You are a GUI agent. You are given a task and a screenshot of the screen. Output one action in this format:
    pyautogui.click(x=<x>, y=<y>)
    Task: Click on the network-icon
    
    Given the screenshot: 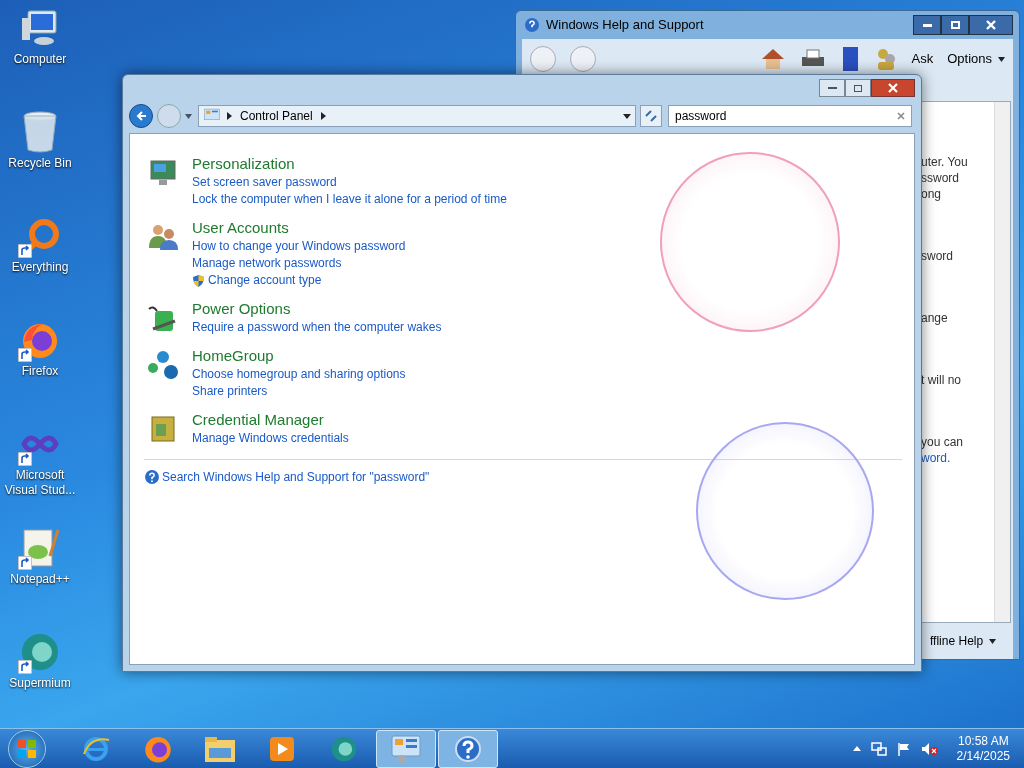 What is the action you would take?
    pyautogui.click(x=878, y=748)
    